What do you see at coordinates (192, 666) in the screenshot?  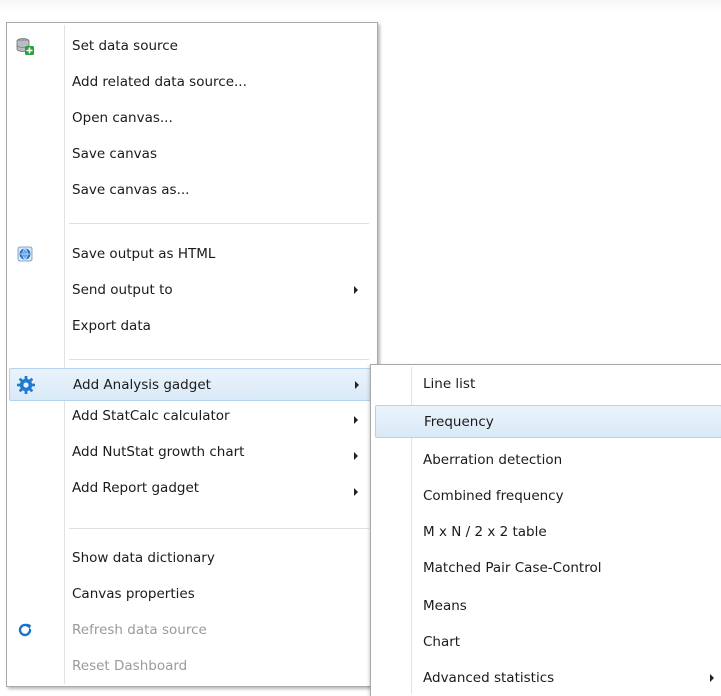 I see `menu-item-reset-dashboard: Reset Dashboard` at bounding box center [192, 666].